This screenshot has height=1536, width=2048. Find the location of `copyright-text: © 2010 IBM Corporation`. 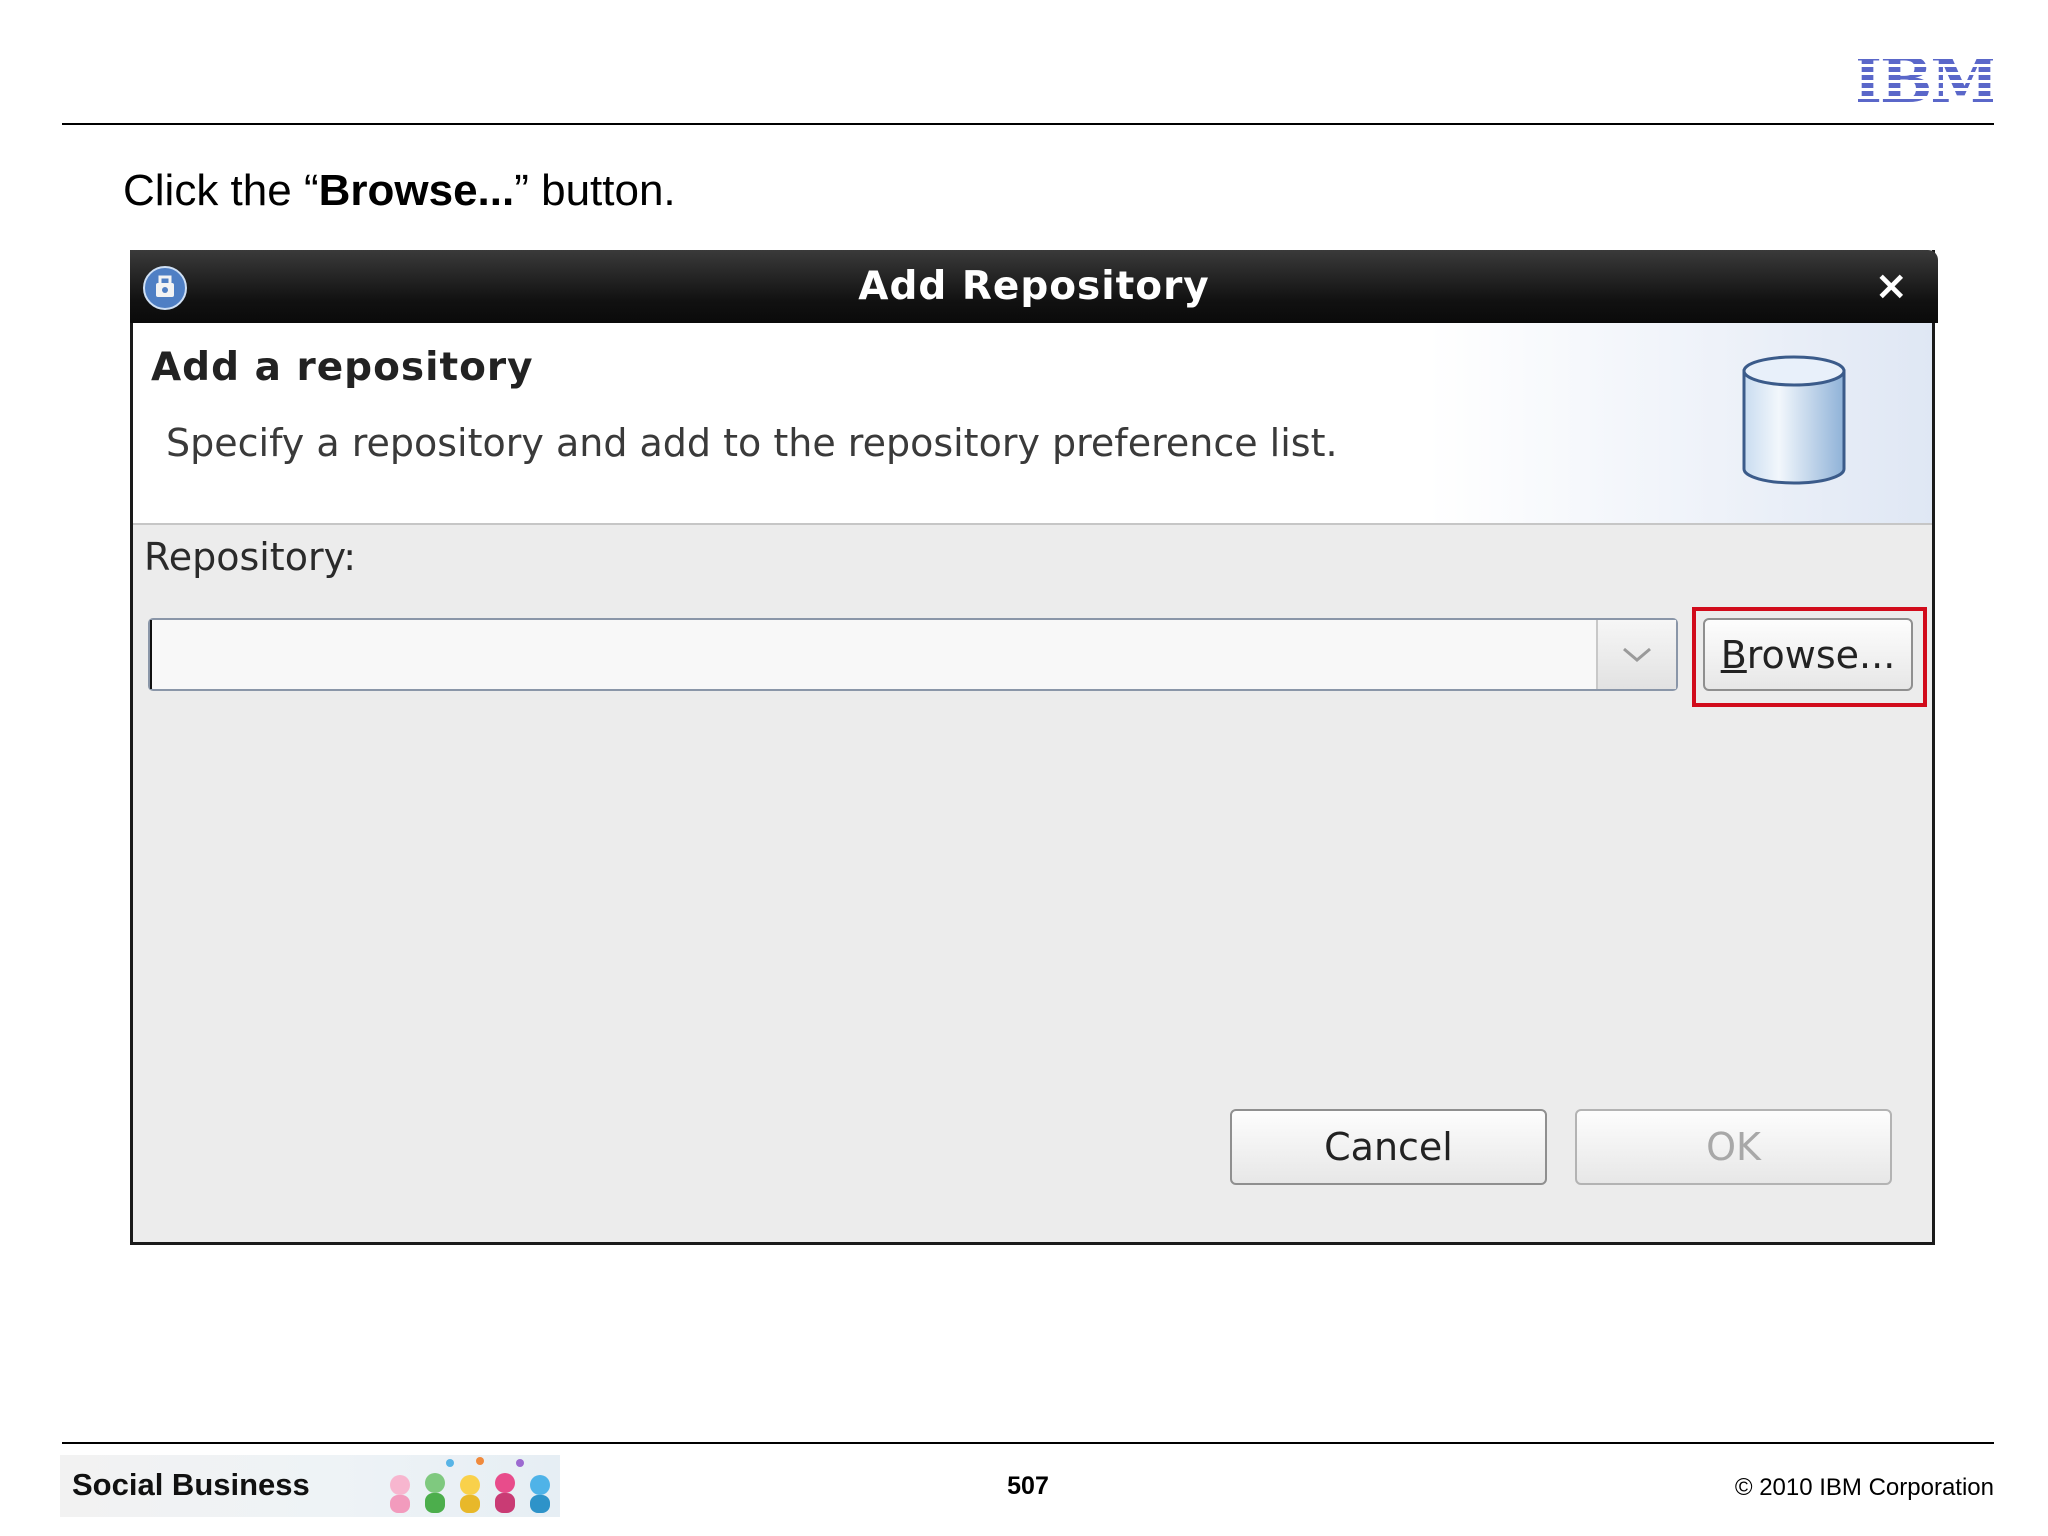

copyright-text: © 2010 IBM Corporation is located at coordinates (1864, 1487).